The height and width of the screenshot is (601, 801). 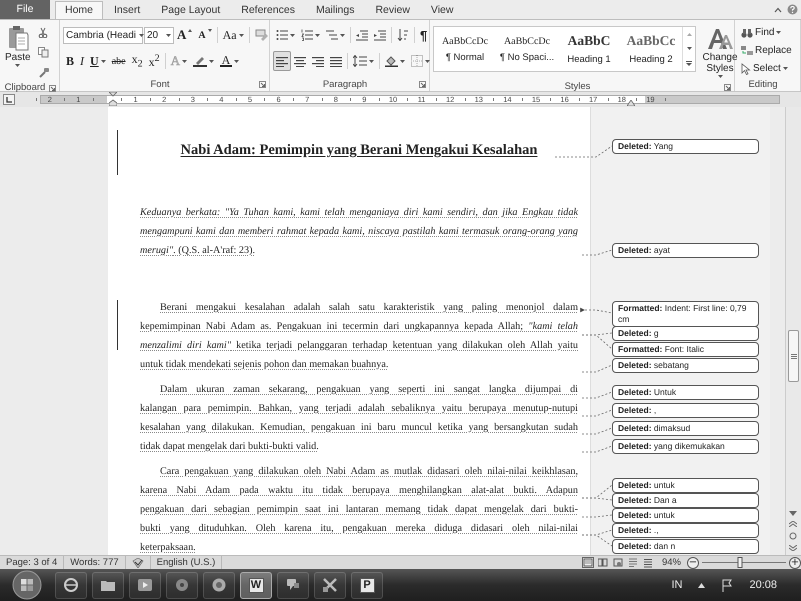 I want to click on ribbon-tab: Insert, so click(x=127, y=10).